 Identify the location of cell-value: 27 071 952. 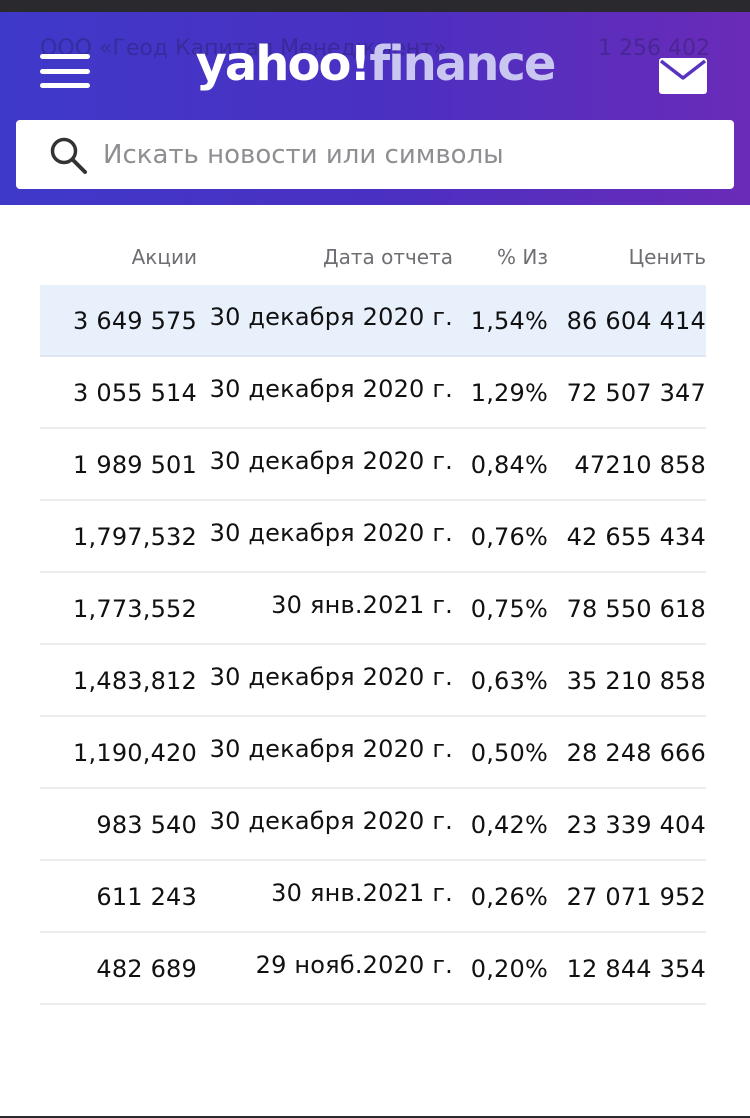
(636, 897).